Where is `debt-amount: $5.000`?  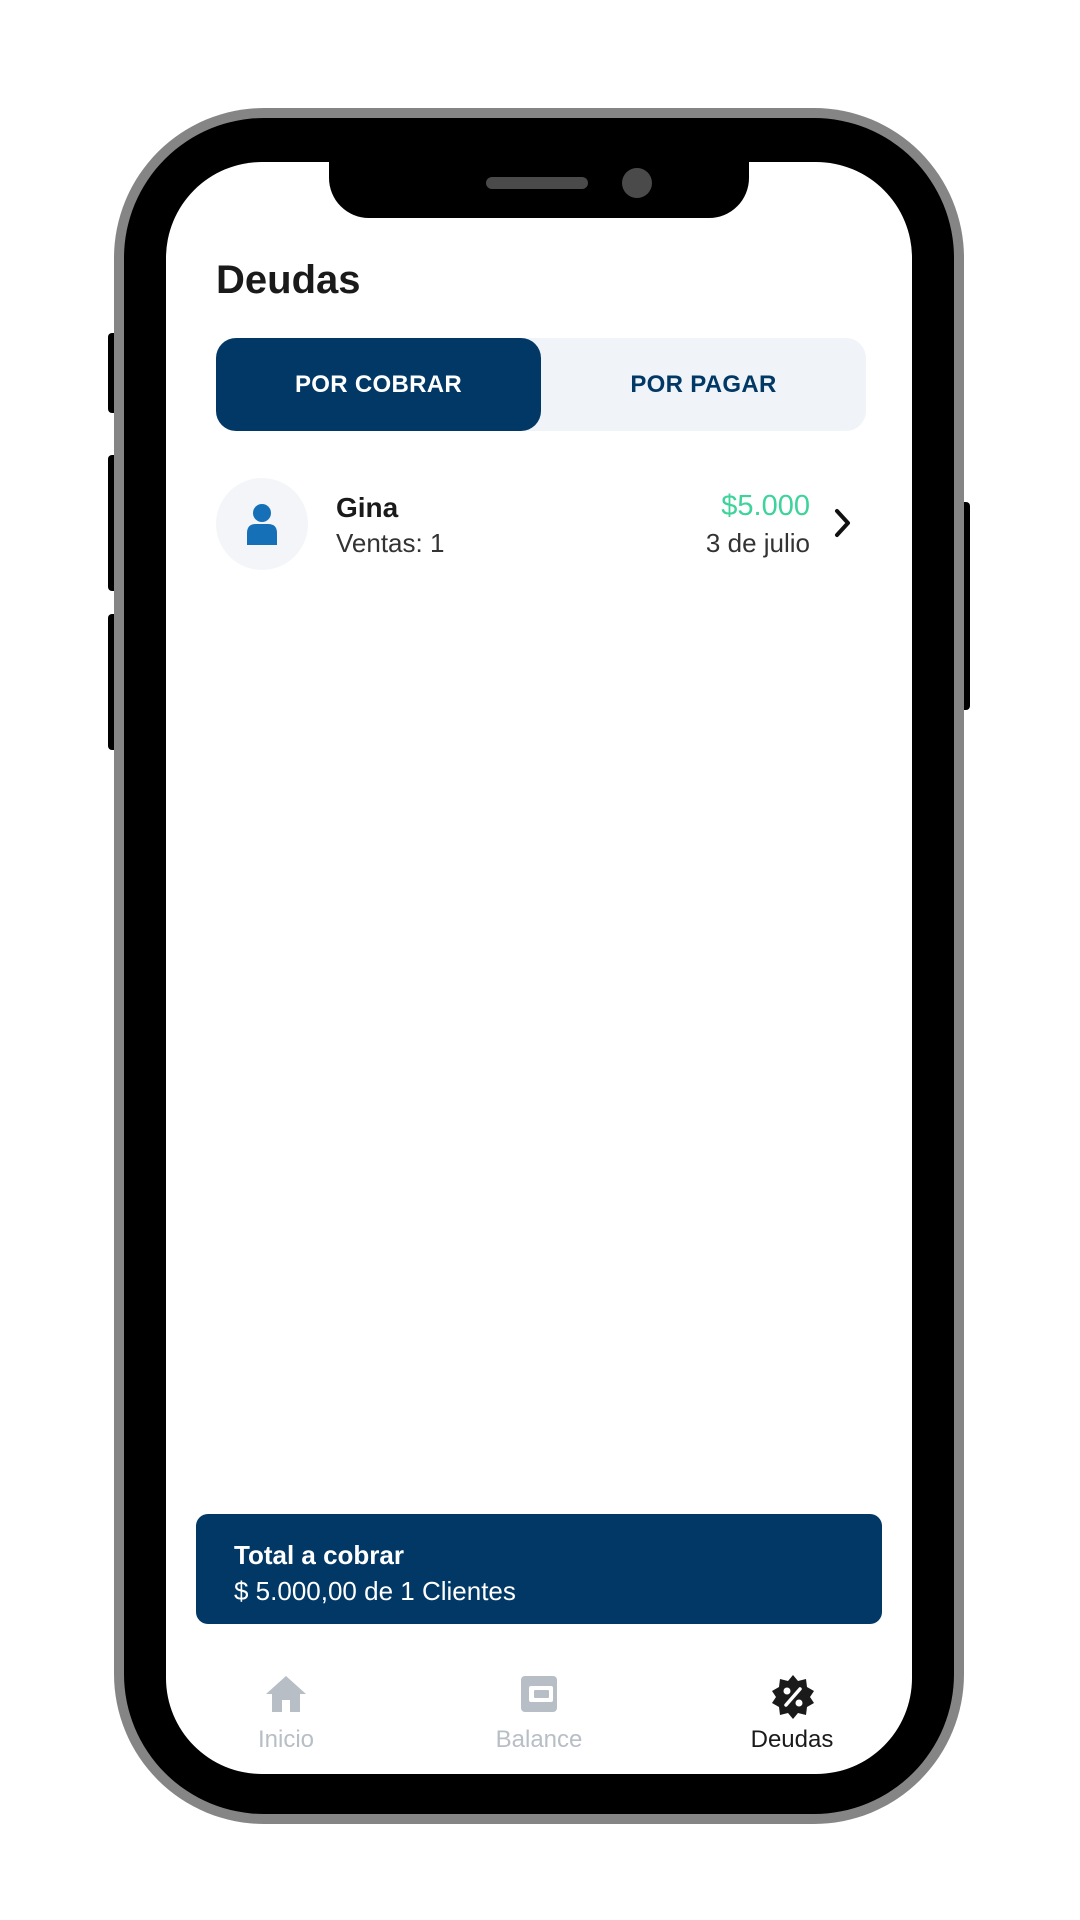
debt-amount: $5.000 is located at coordinates (765, 506).